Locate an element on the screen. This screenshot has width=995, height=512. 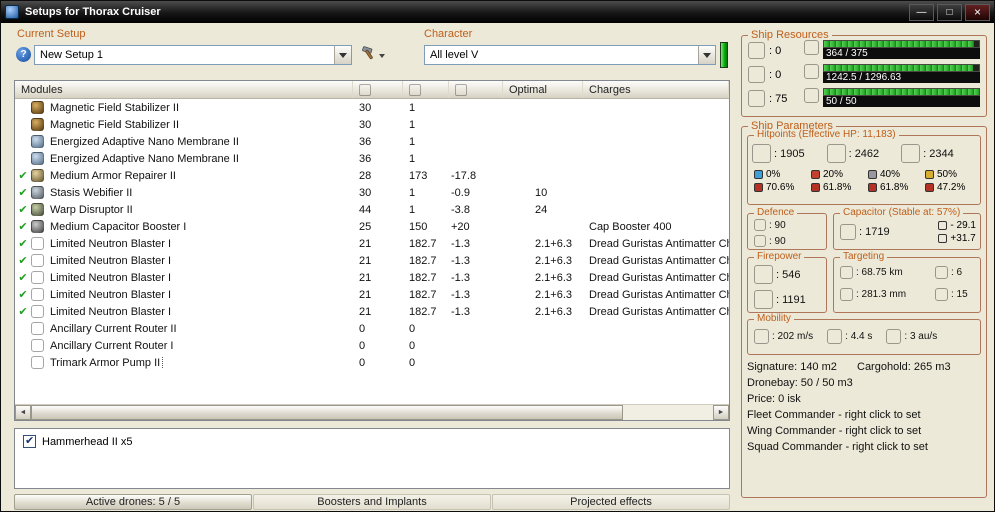
module-row: ✔ Warp Disruptor II 44 1 -3.8 24 is located at coordinates (372, 209).